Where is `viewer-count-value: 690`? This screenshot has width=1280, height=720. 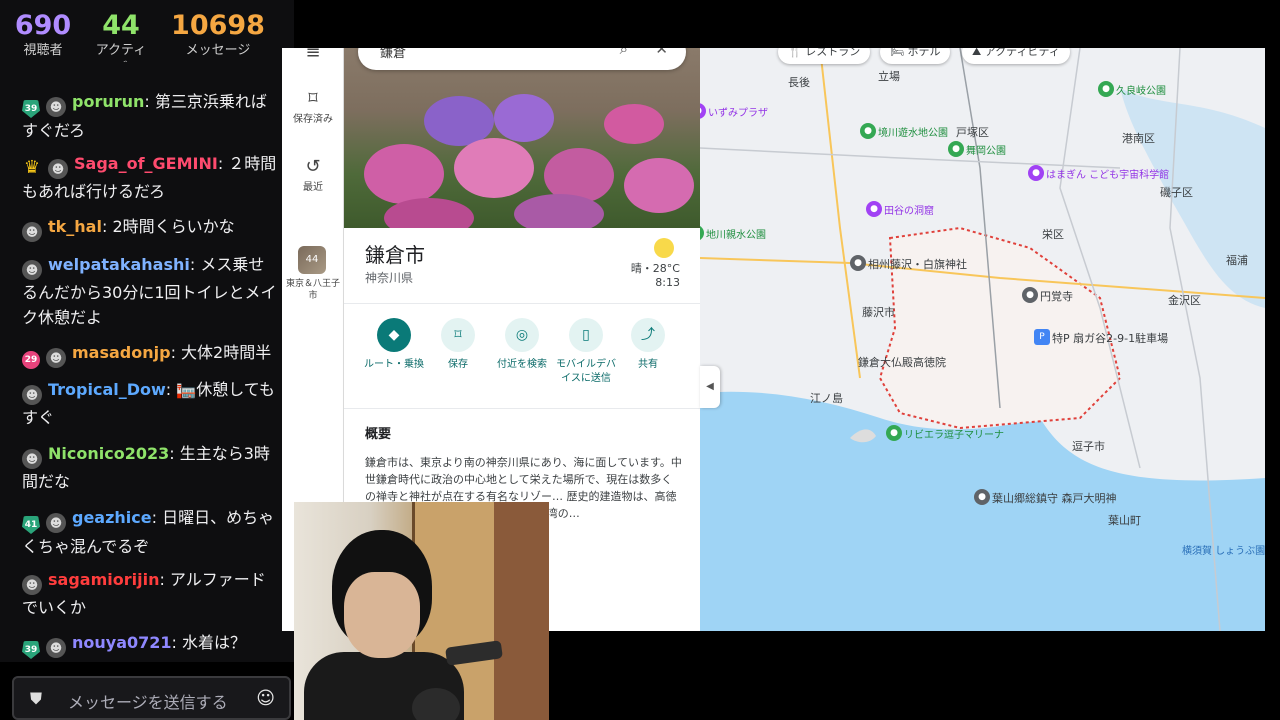
viewer-count-value: 690 is located at coordinates (43, 25).